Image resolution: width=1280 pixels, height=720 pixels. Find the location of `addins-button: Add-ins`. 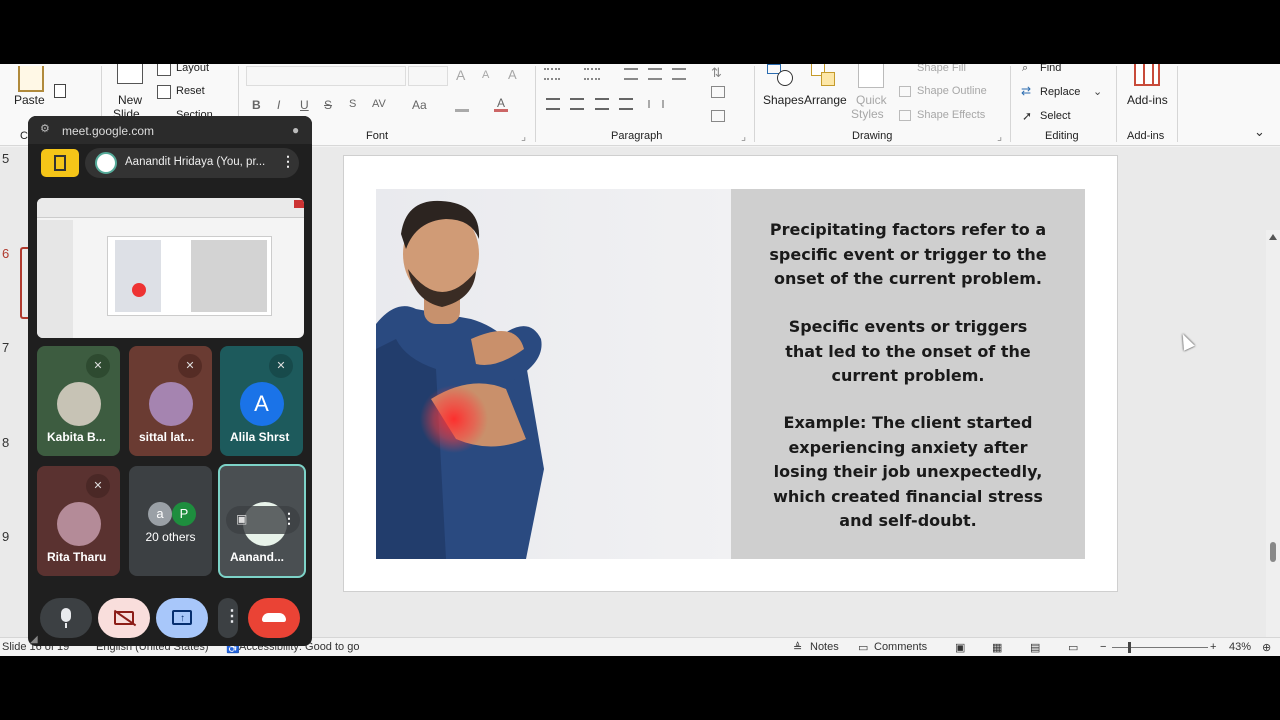

addins-button: Add-ins is located at coordinates (1147, 100).